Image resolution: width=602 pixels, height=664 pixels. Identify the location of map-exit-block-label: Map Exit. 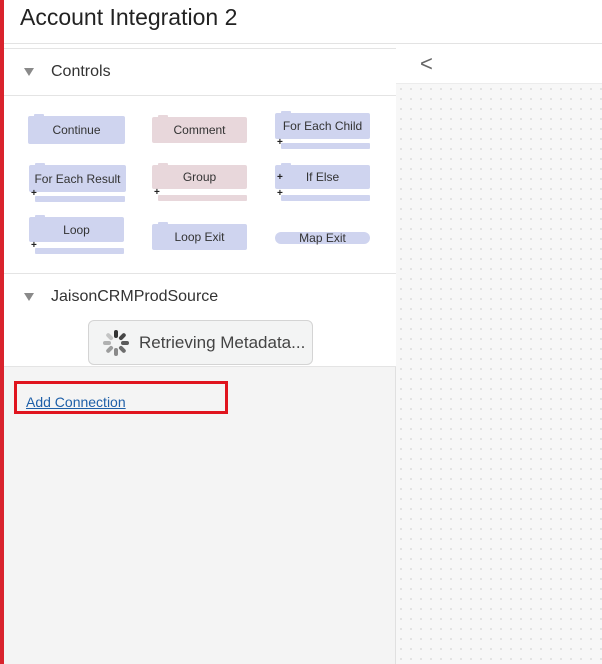
(322, 238).